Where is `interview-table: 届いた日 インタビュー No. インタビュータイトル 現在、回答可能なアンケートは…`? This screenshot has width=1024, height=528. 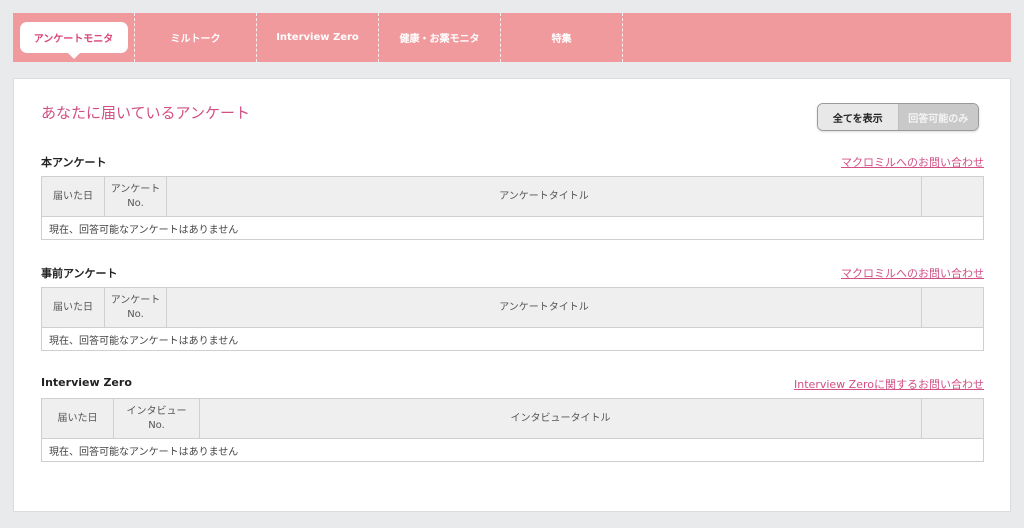
interview-table: 届いた日 インタビュー No. インタビュータイトル 現在、回答可能なアンケートは… is located at coordinates (512, 430).